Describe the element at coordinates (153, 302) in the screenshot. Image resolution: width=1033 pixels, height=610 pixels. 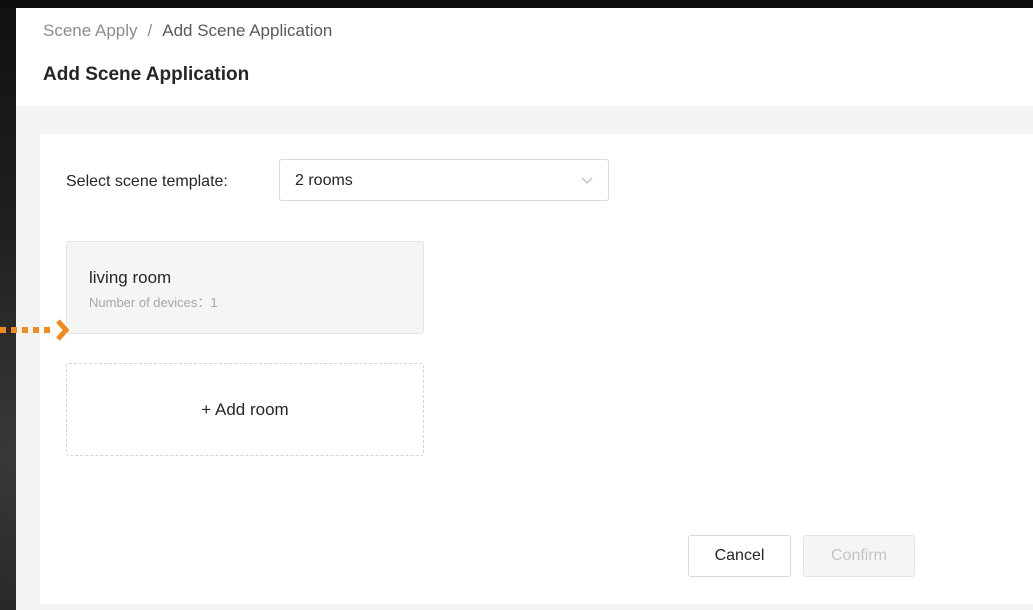
I see `room-device-count: Number of devices：1` at that location.